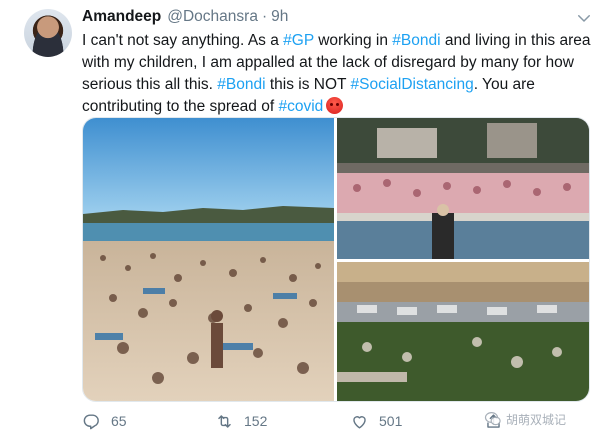 The width and height of the screenshot is (606, 435). What do you see at coordinates (300, 106) in the screenshot?
I see `hashtag-covid: #covid` at bounding box center [300, 106].